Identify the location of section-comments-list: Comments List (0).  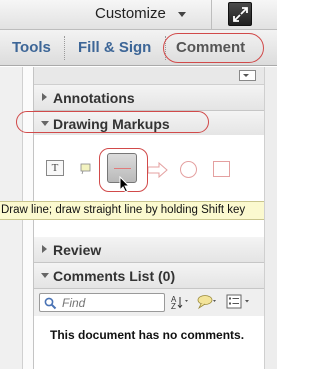
(149, 276).